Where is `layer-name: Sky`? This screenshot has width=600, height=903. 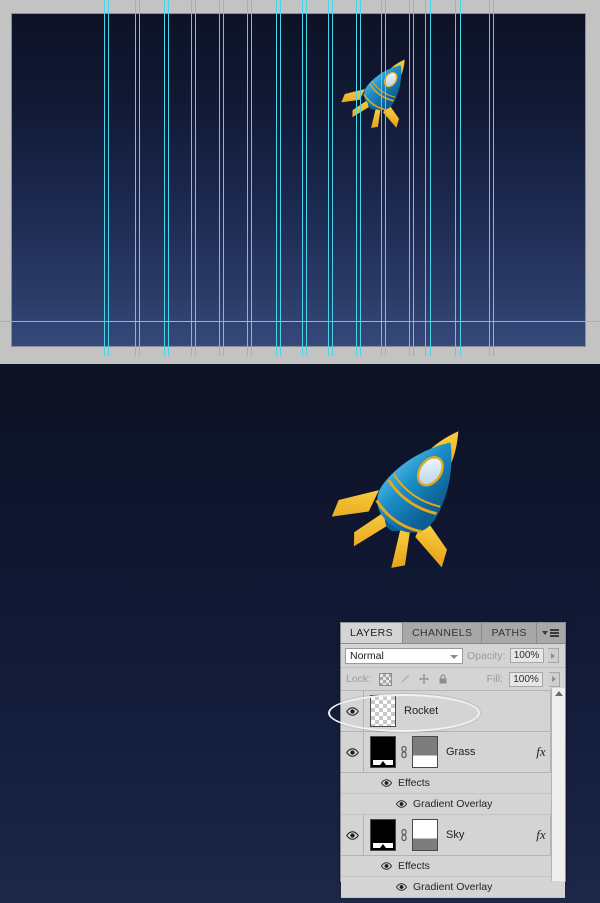
layer-name: Sky is located at coordinates (455, 835).